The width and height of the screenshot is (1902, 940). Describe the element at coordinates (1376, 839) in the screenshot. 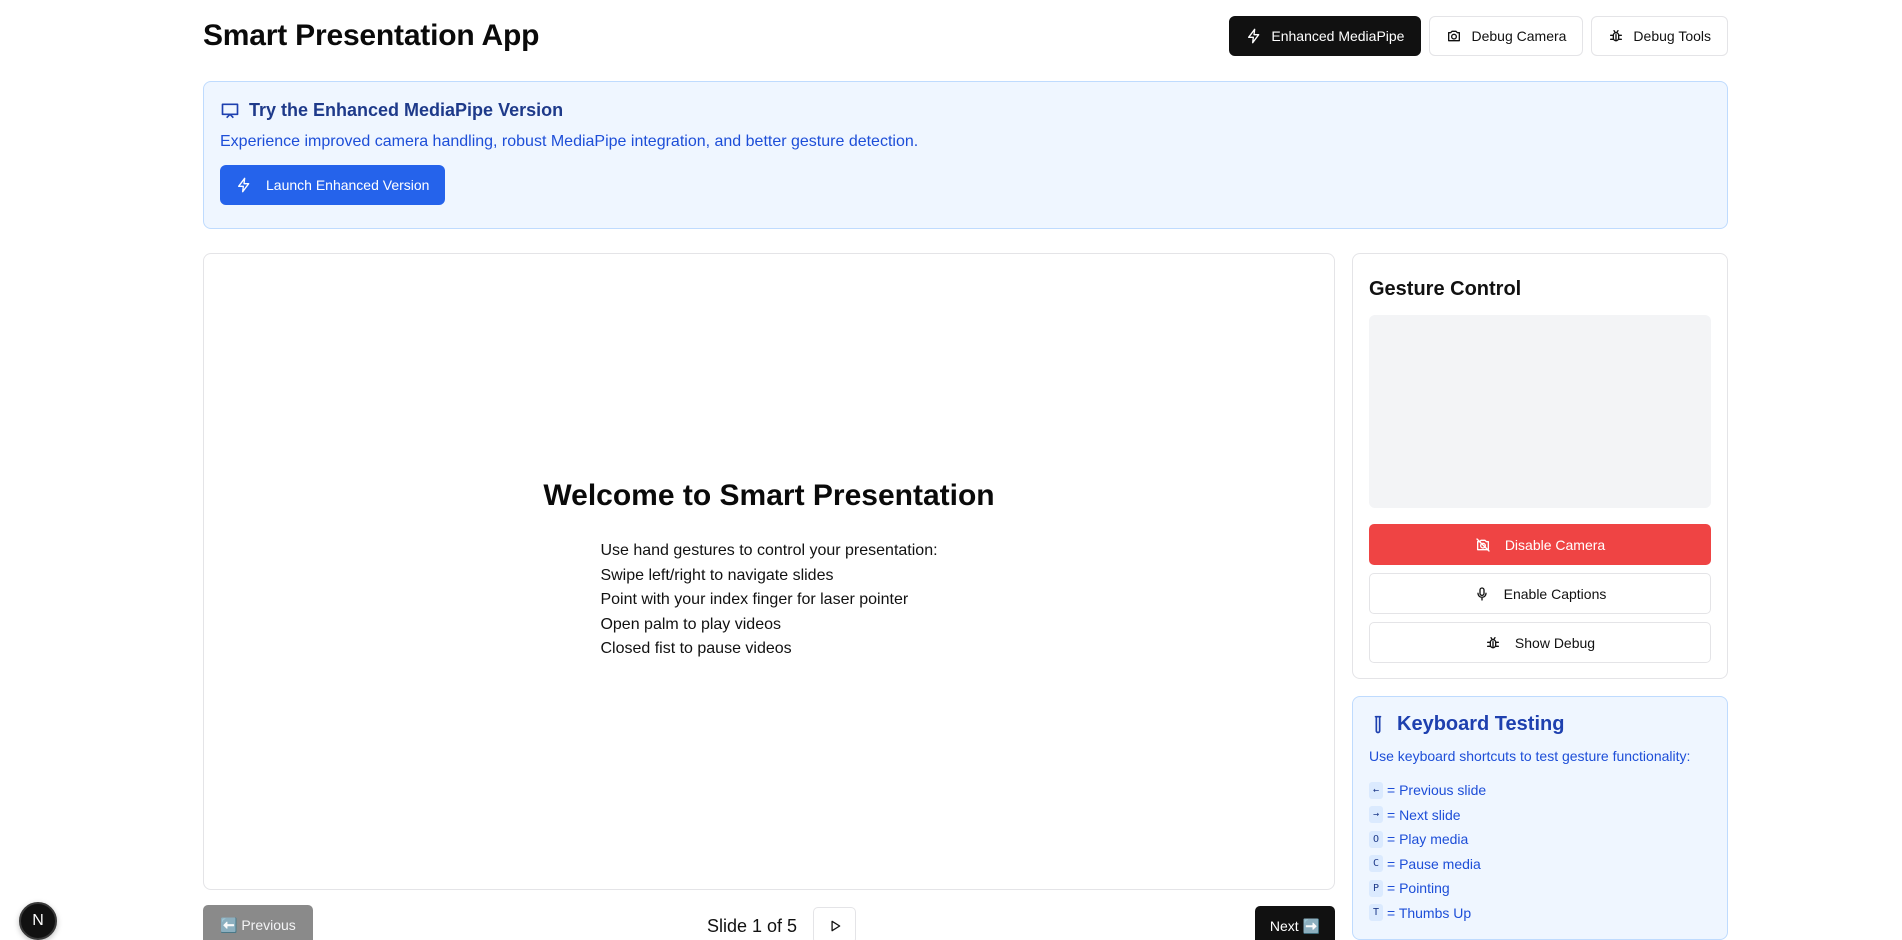

I see `shortcut-key: O` at that location.